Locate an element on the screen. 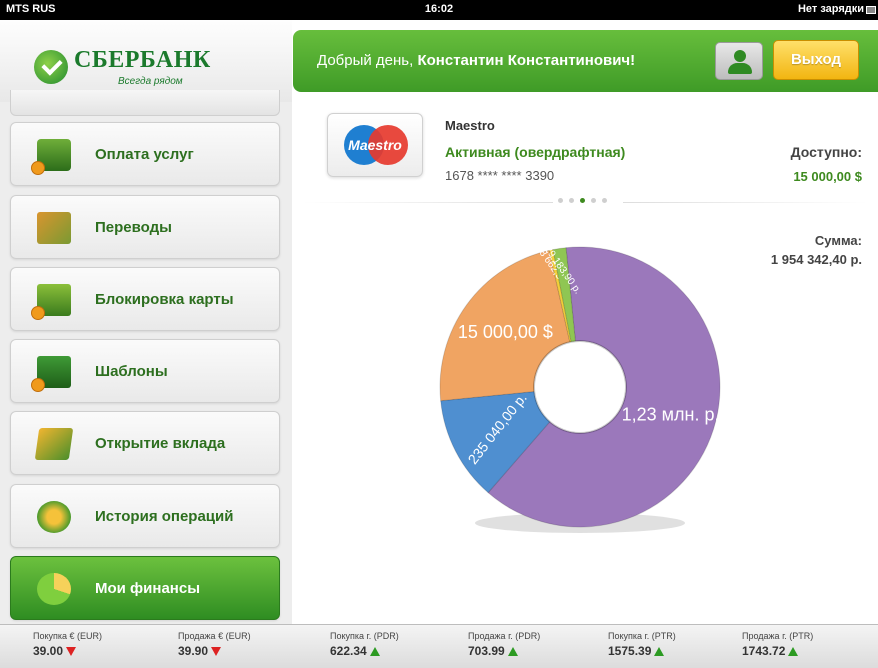 Image resolution: width=878 pixels, height=668 pixels. rate-label: Покупка € (EUR) is located at coordinates (68, 636).